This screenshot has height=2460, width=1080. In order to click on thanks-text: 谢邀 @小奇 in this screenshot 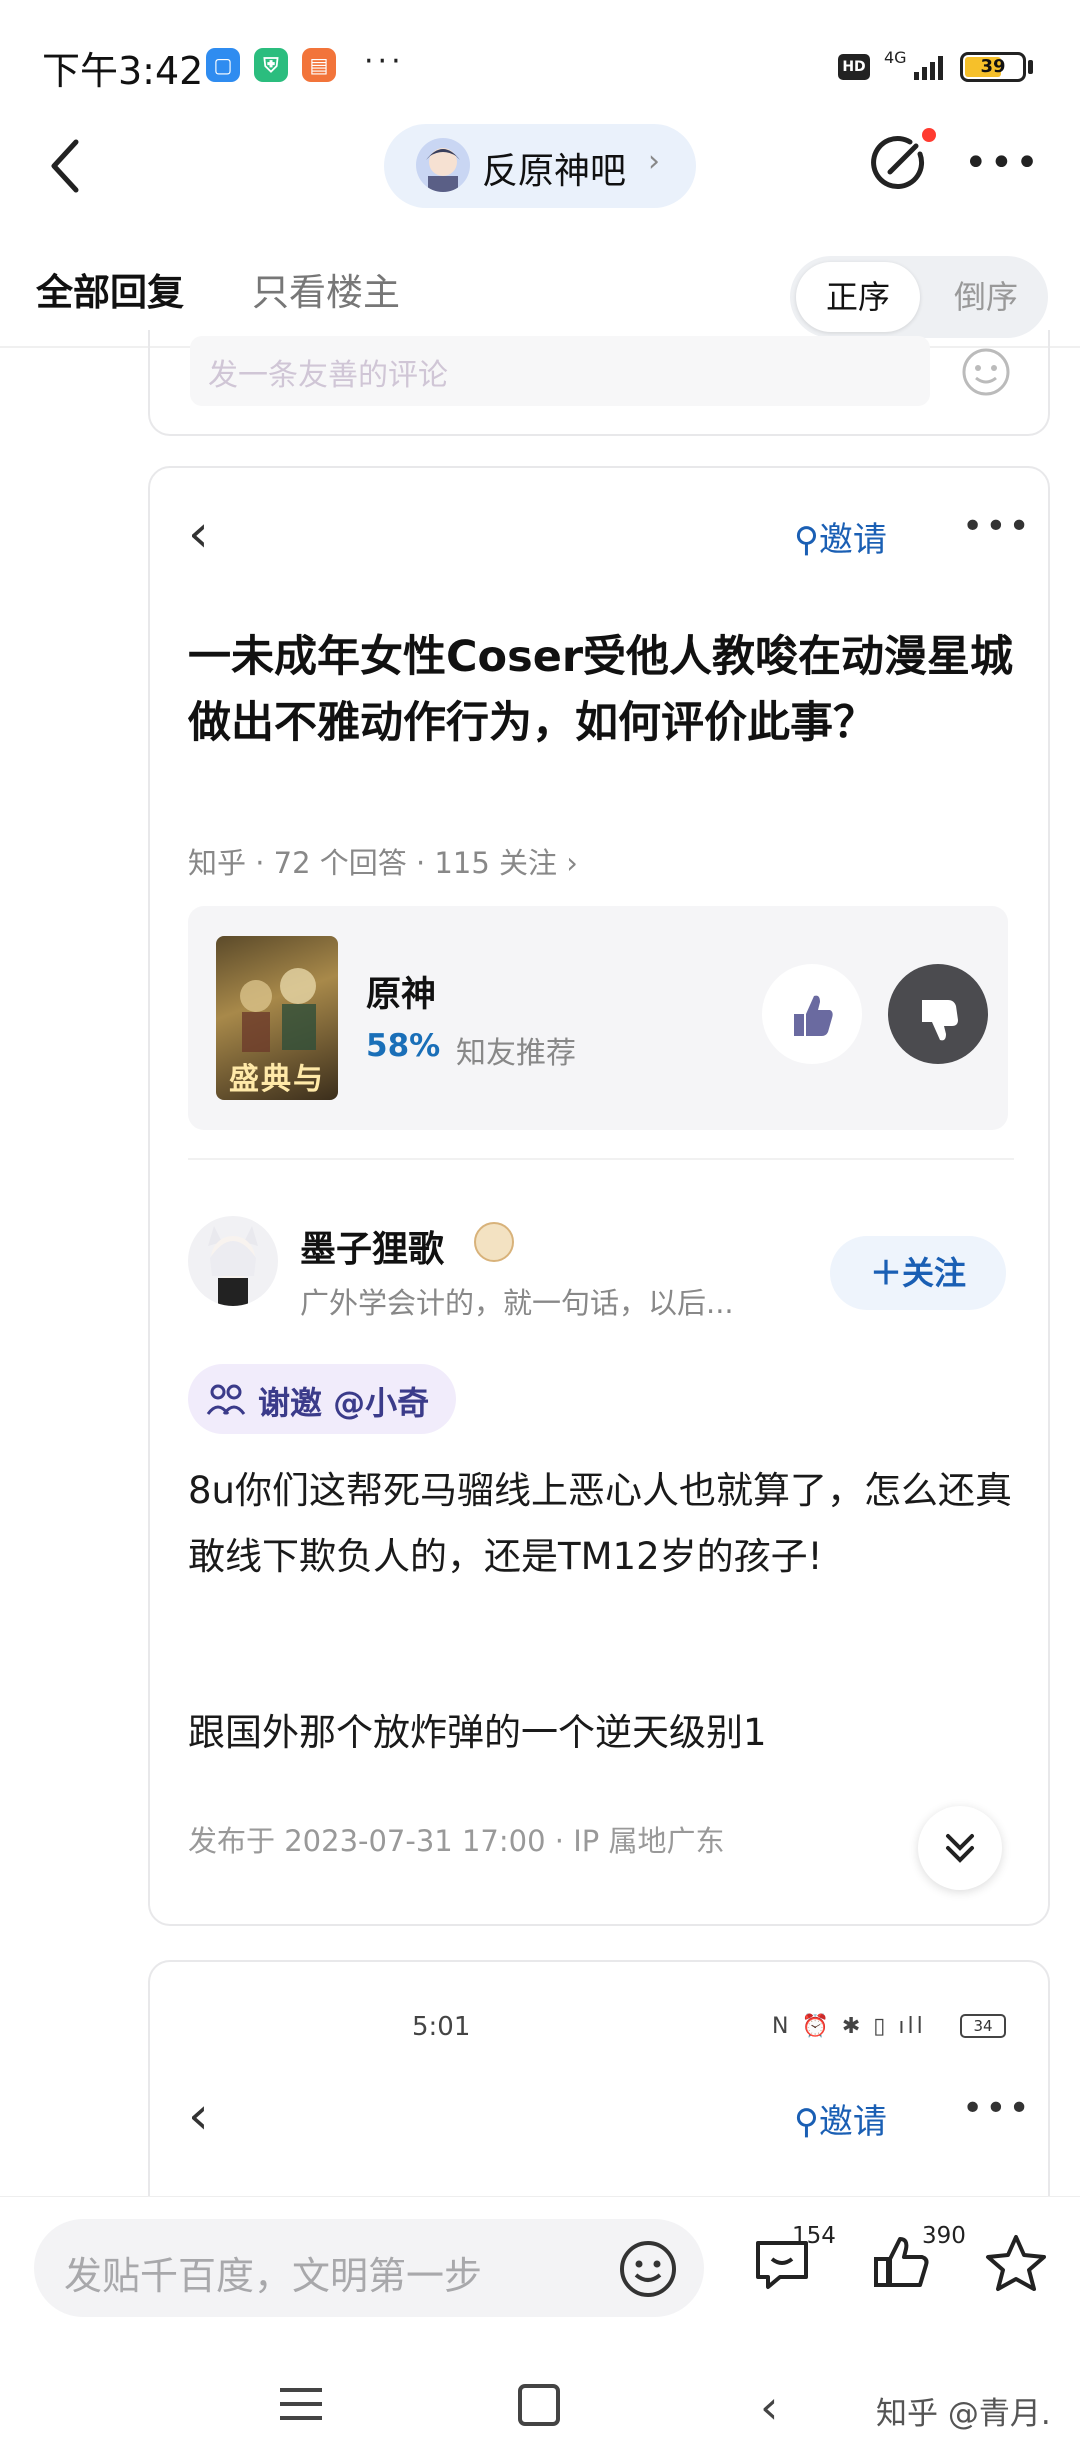, I will do `click(344, 1403)`.